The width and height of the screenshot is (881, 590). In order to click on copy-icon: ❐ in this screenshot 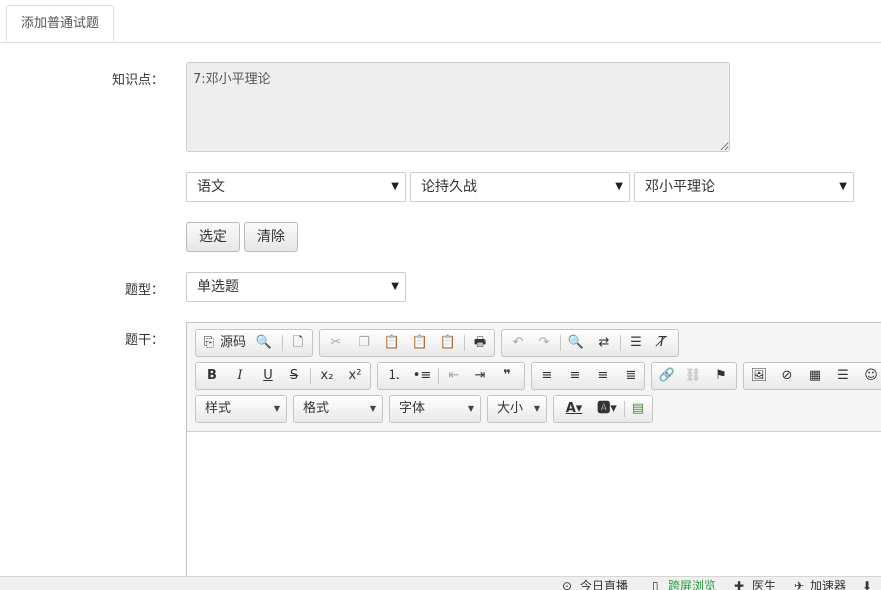, I will do `click(364, 343)`.